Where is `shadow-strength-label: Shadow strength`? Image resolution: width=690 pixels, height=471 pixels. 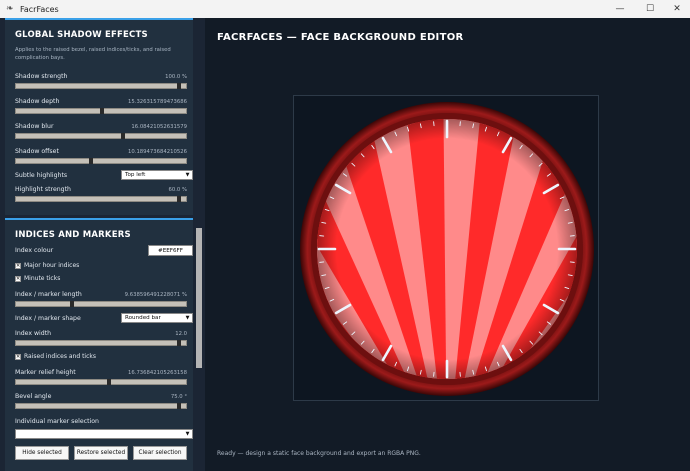
shadow-strength-label: Shadow strength is located at coordinates (41, 76).